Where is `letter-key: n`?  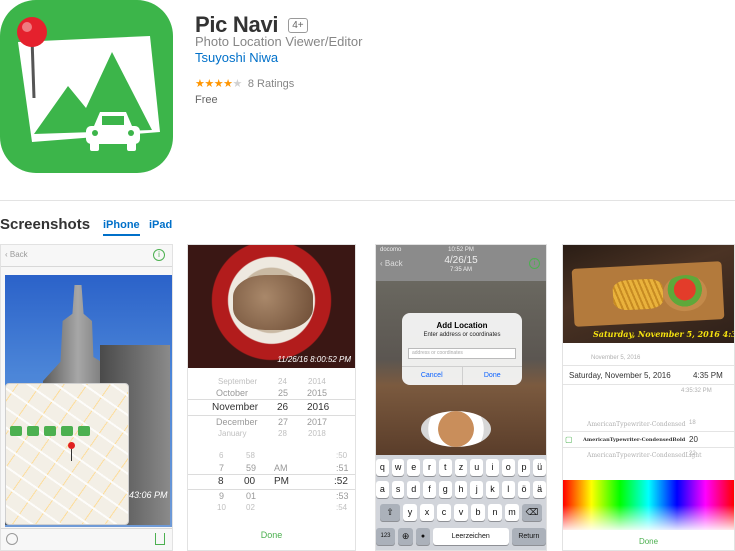 letter-key: n is located at coordinates (495, 512).